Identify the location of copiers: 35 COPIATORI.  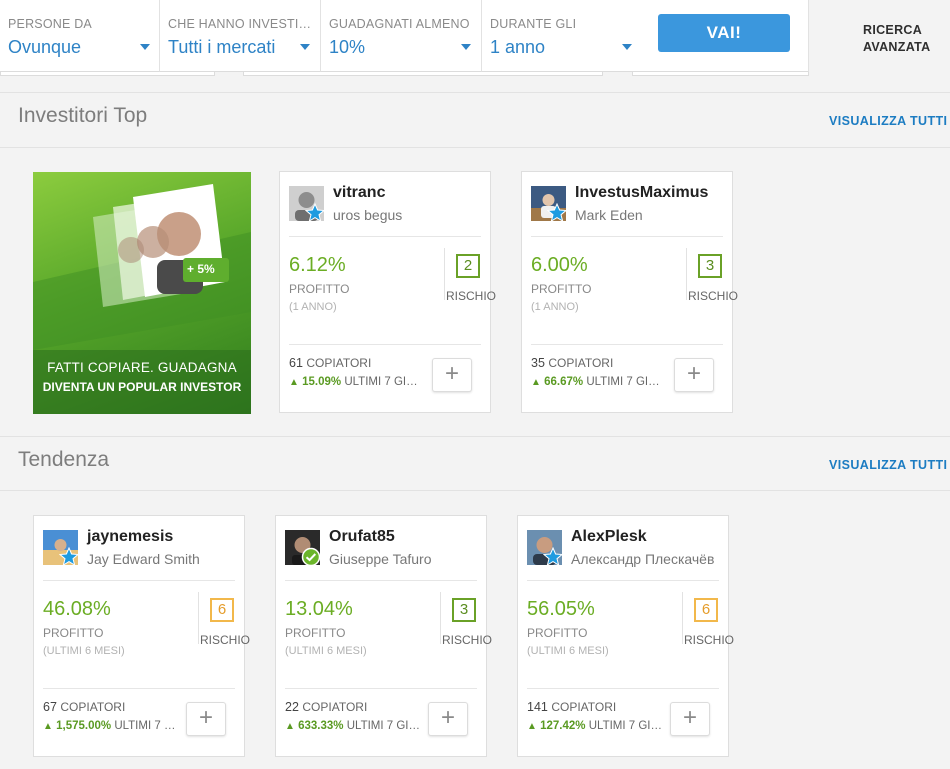
(572, 363).